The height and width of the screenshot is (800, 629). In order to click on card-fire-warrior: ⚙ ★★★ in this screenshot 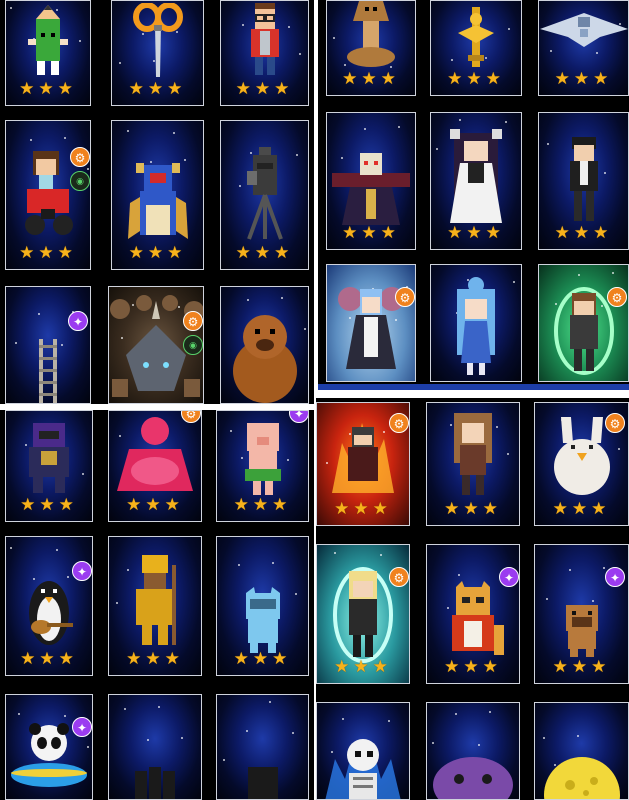, I will do `click(363, 464)`.